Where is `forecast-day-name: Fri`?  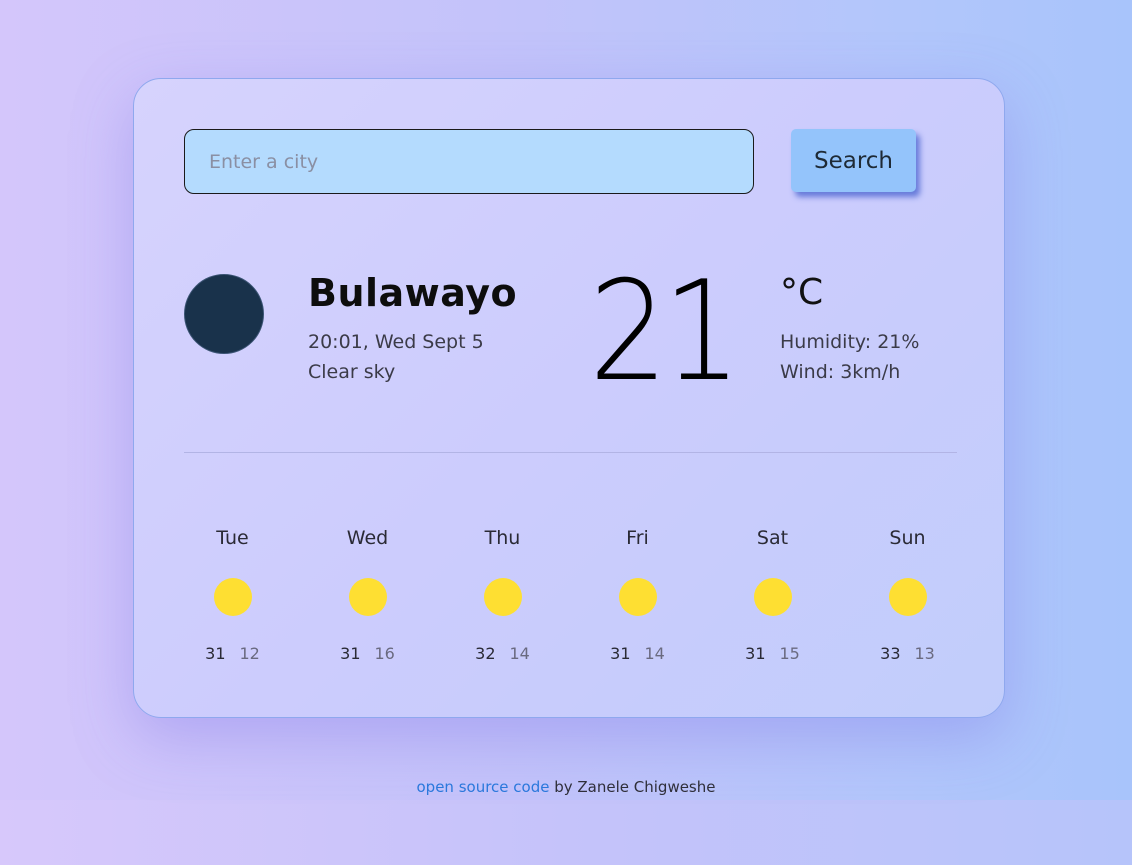 forecast-day-name: Fri is located at coordinates (637, 538).